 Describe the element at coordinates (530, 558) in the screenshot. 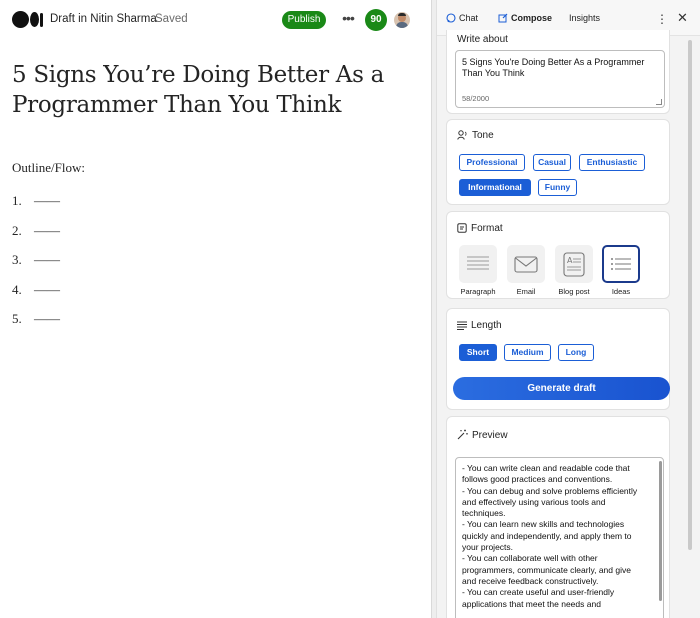

I see `preview-line: - You can collaborate well with other` at that location.